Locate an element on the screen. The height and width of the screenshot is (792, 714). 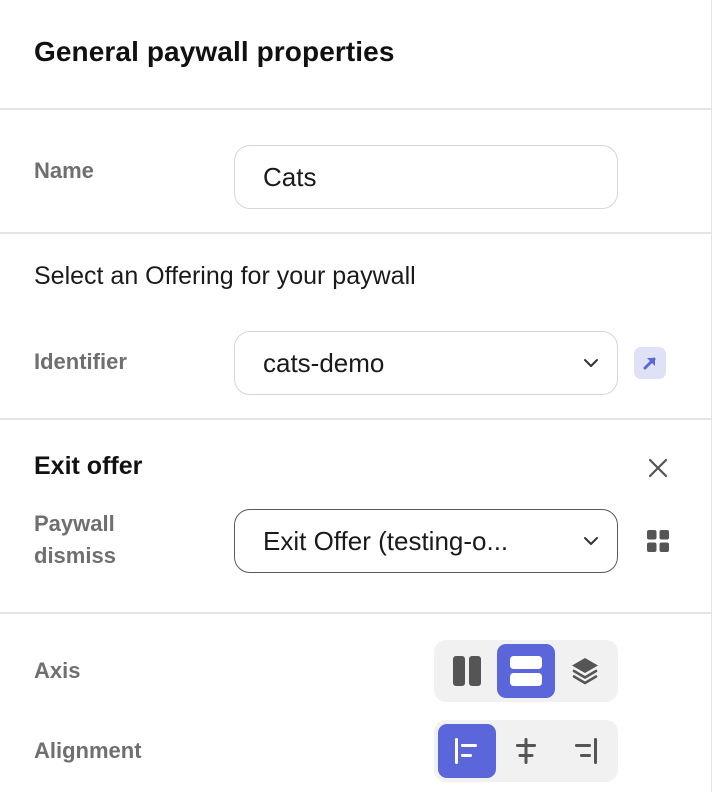
name-label: Name is located at coordinates (64, 170).